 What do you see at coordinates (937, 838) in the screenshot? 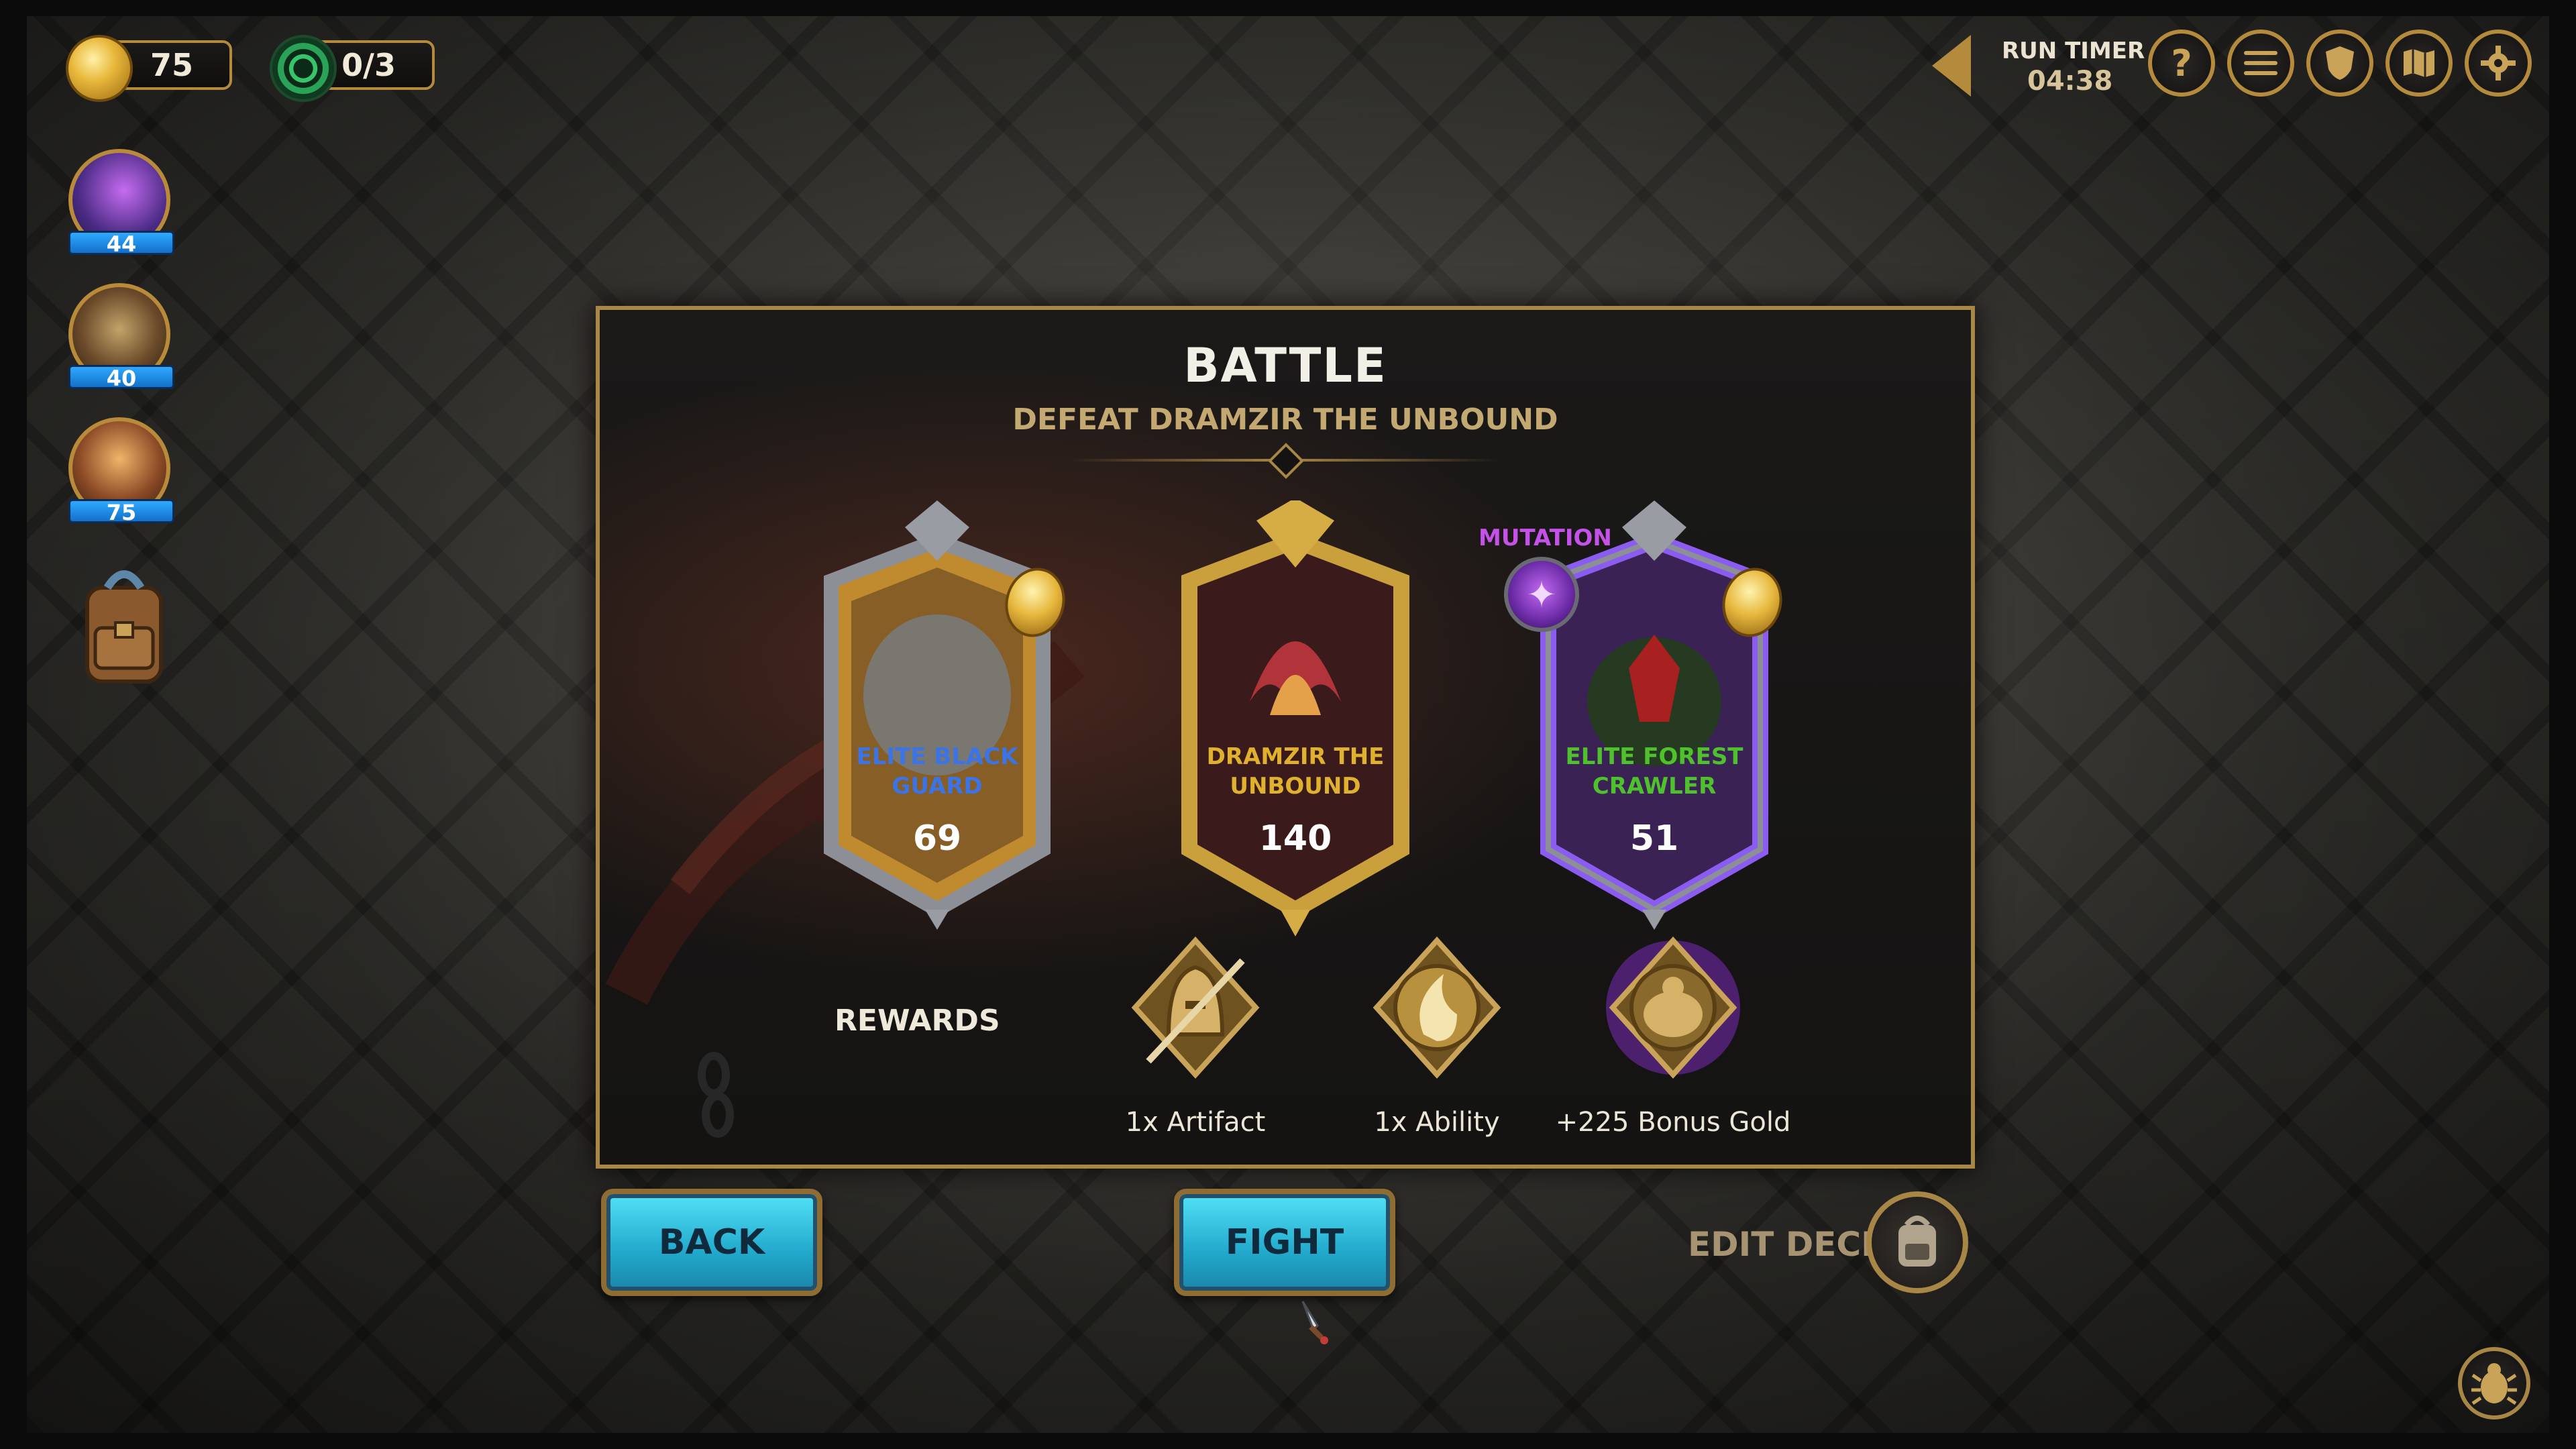
I see `enemy-hp: 69` at bounding box center [937, 838].